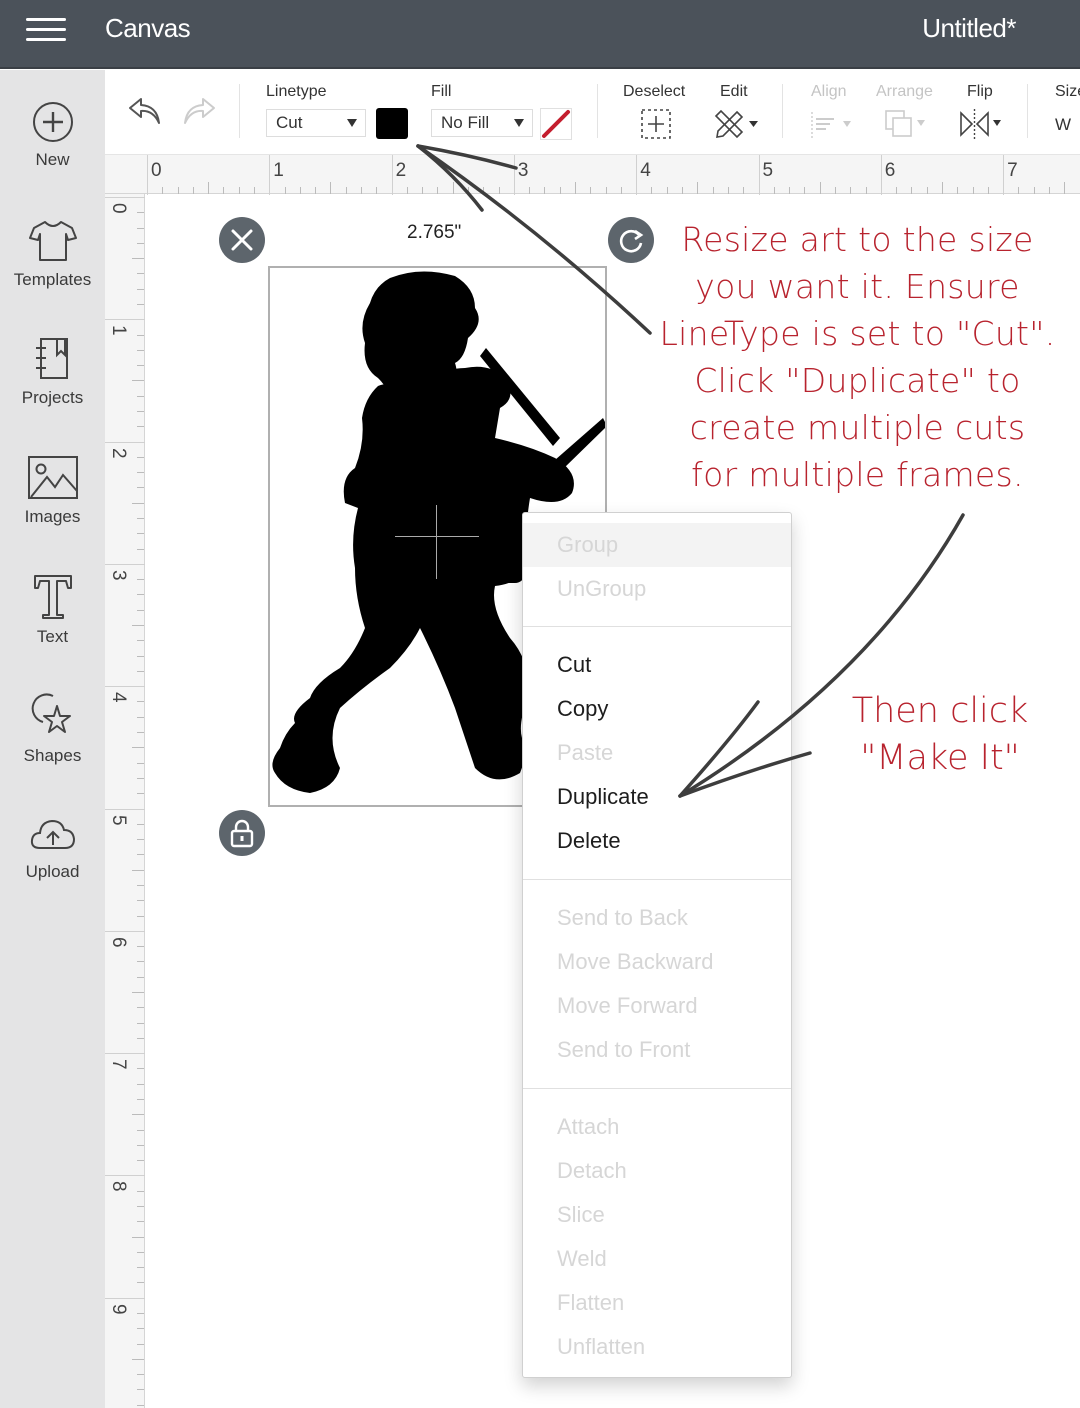 The image size is (1080, 1408). What do you see at coordinates (657, 1347) in the screenshot?
I see `menu-item-unflatten: Unflatten` at bounding box center [657, 1347].